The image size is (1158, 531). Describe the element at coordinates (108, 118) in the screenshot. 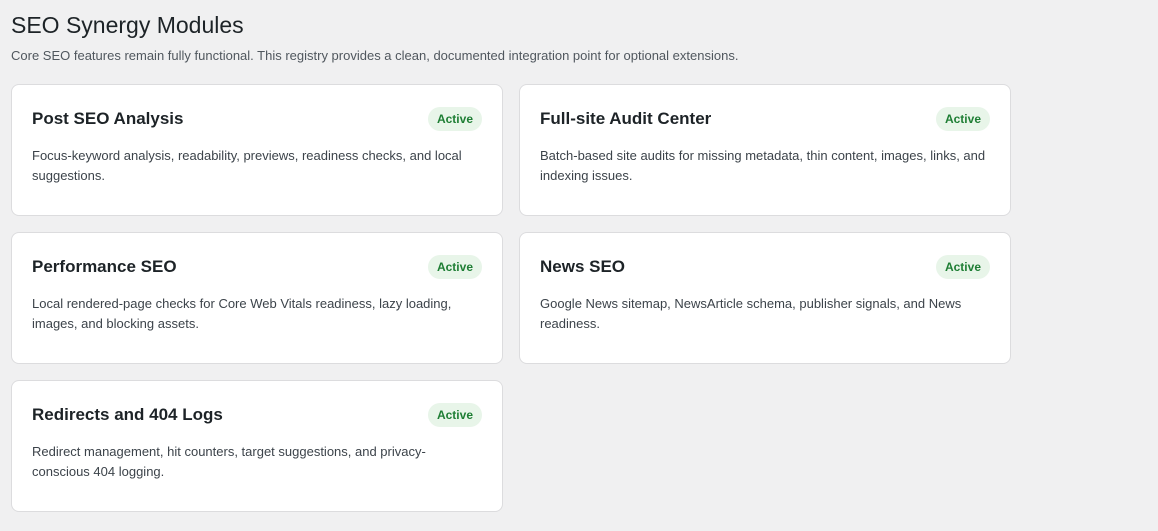

I see `module-title: Post SEO Analysis` at that location.